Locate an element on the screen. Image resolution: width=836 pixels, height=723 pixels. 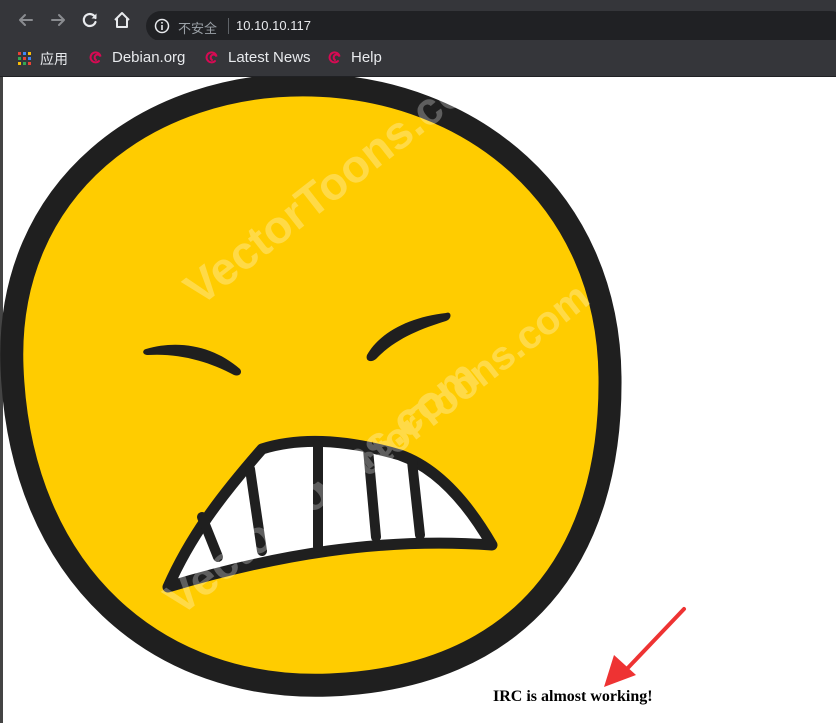
reload-button is located at coordinates (90, 20).